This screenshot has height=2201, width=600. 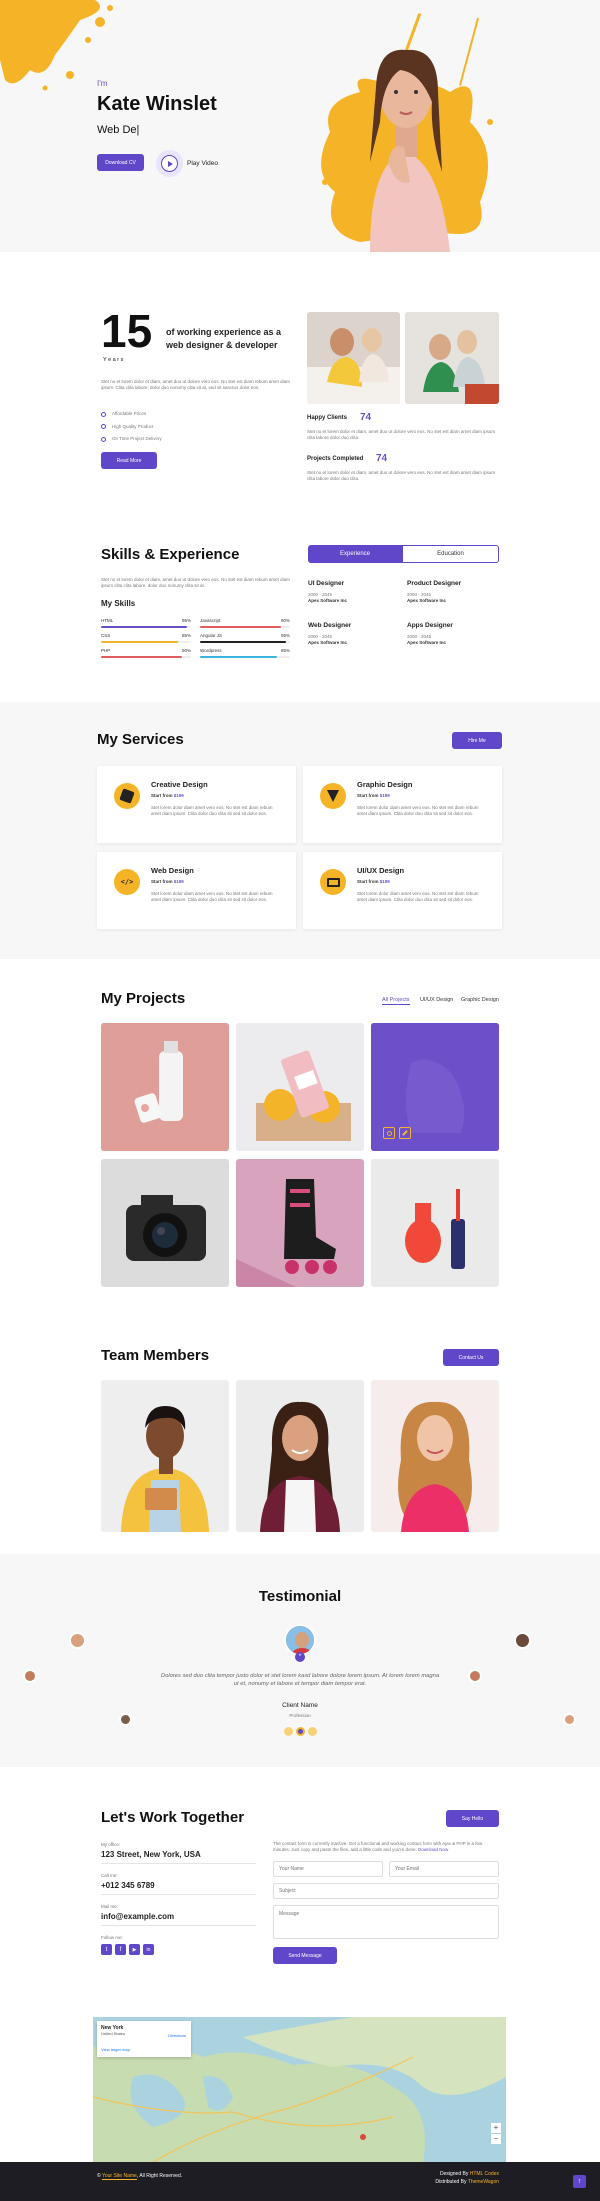 What do you see at coordinates (179, 784) in the screenshot?
I see `service-title: Creative Design` at bounding box center [179, 784].